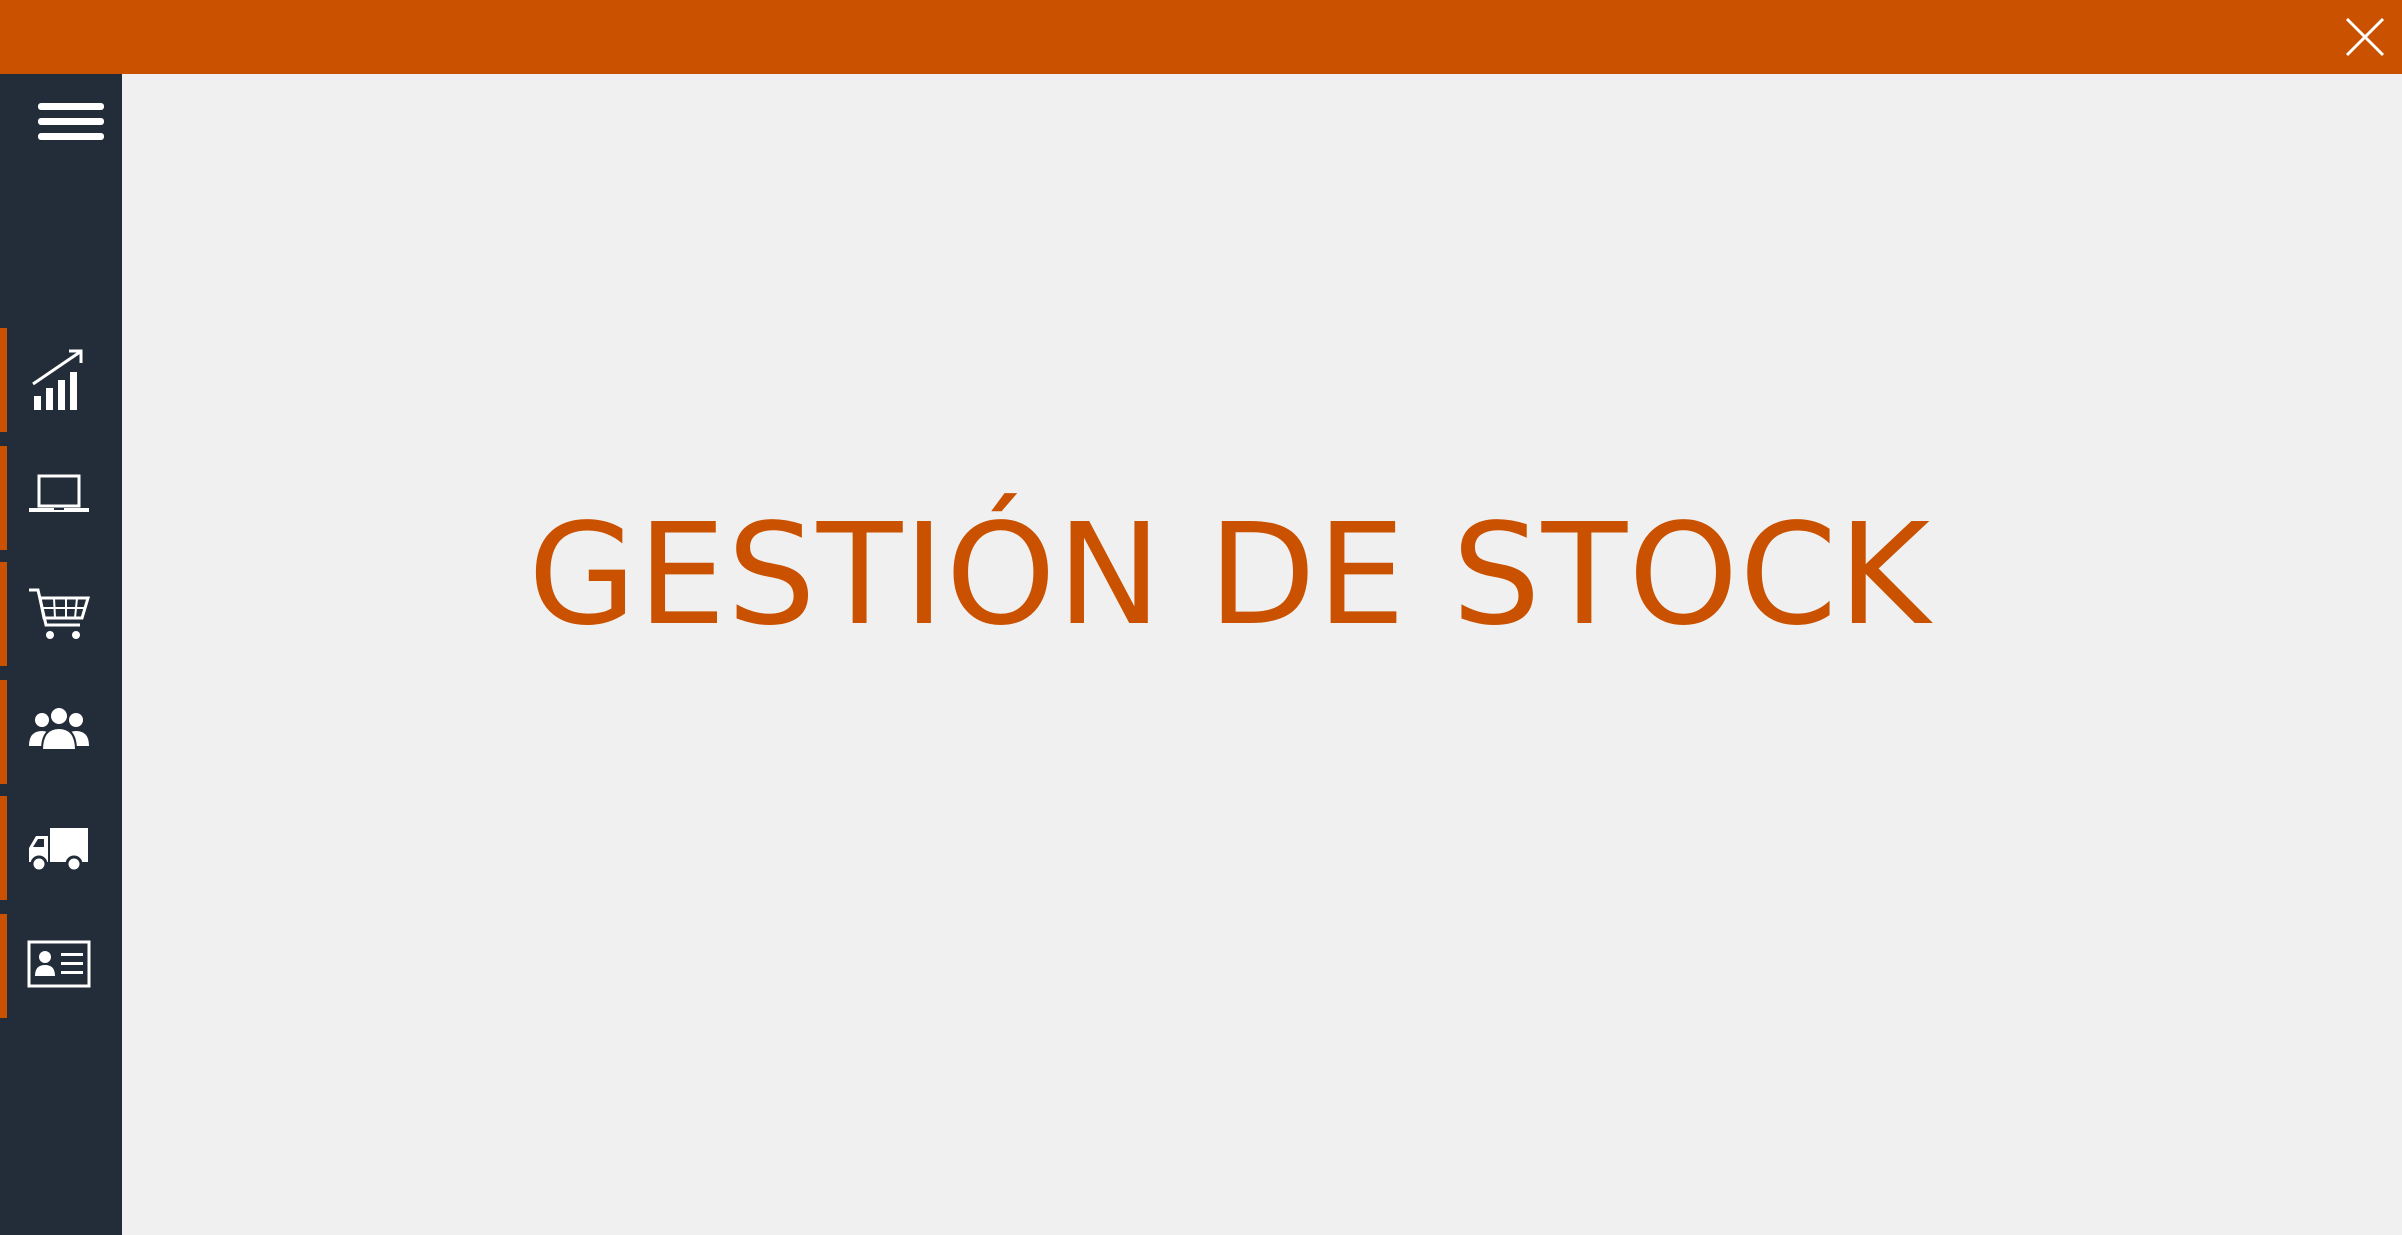  I want to click on laptop-icon, so click(59, 493).